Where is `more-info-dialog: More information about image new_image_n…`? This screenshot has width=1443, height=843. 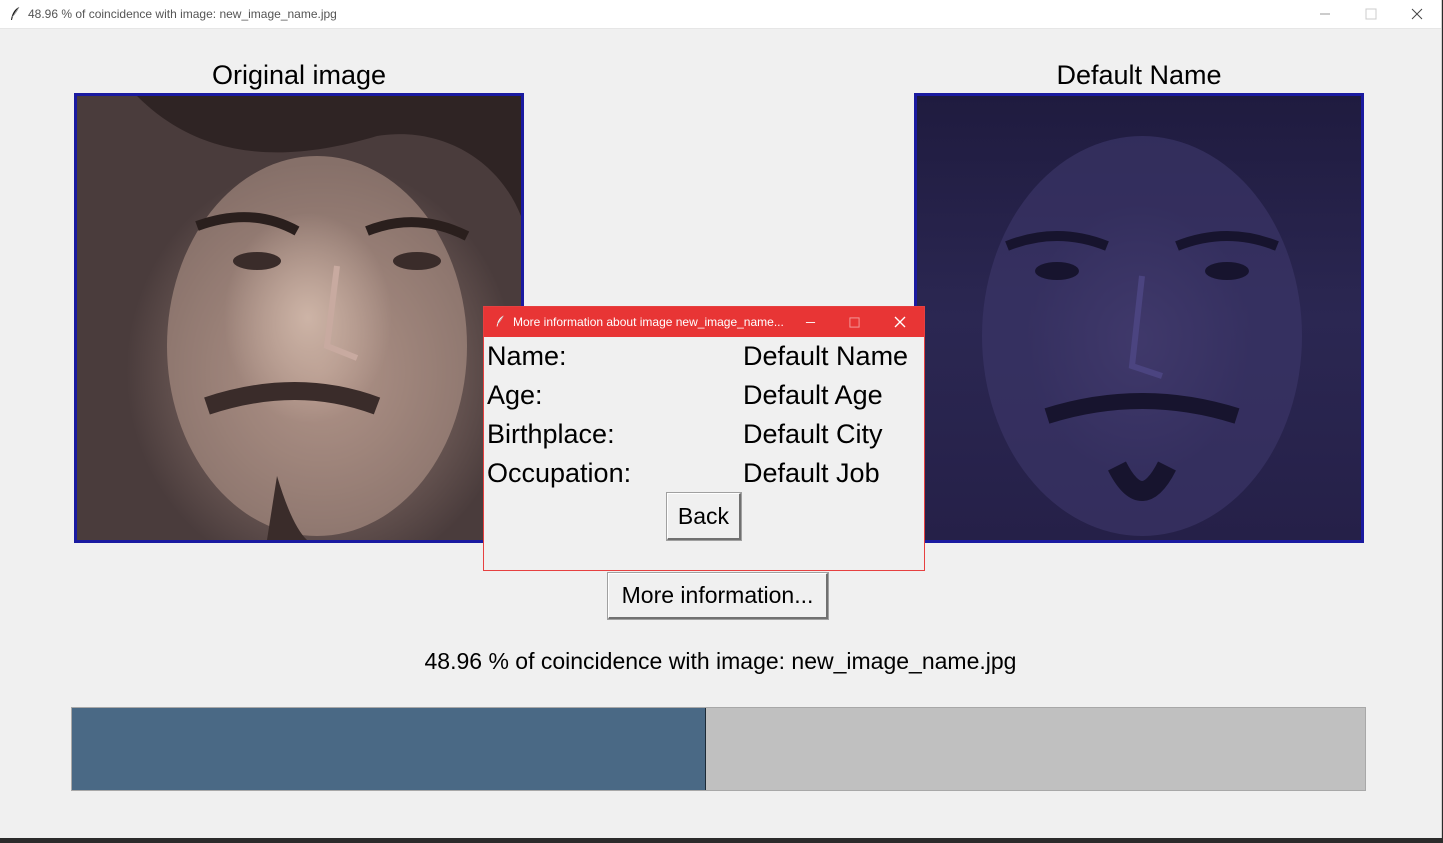
more-info-dialog: More information about image new_image_n… is located at coordinates (704, 438).